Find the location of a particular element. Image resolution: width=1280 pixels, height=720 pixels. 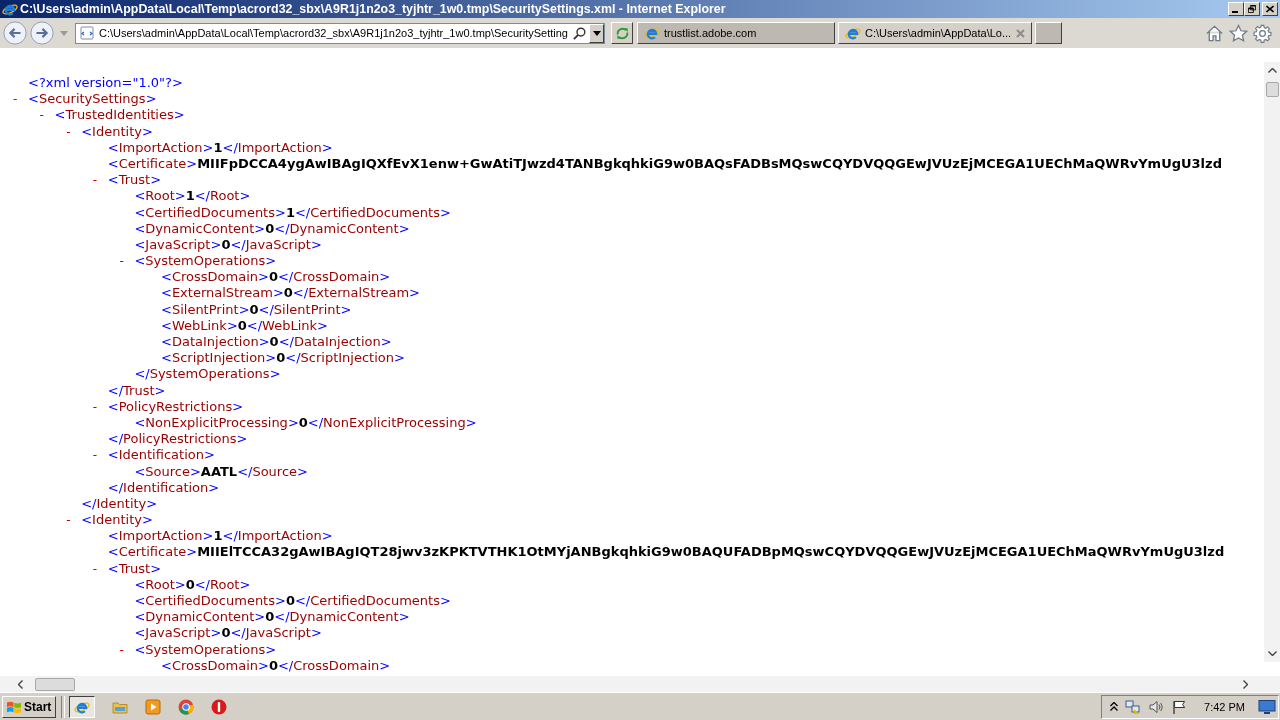

search-icon is located at coordinates (579, 33).